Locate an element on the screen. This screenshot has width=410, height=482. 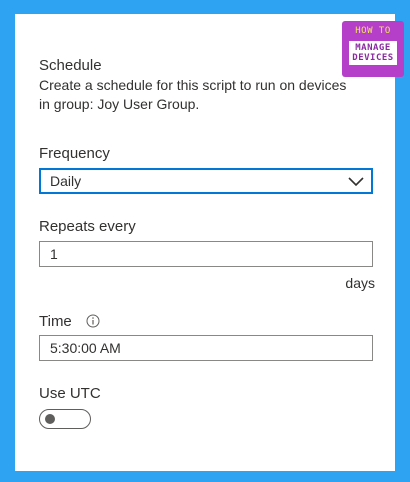
time-value: 5:30:00 AM is located at coordinates (85, 348).